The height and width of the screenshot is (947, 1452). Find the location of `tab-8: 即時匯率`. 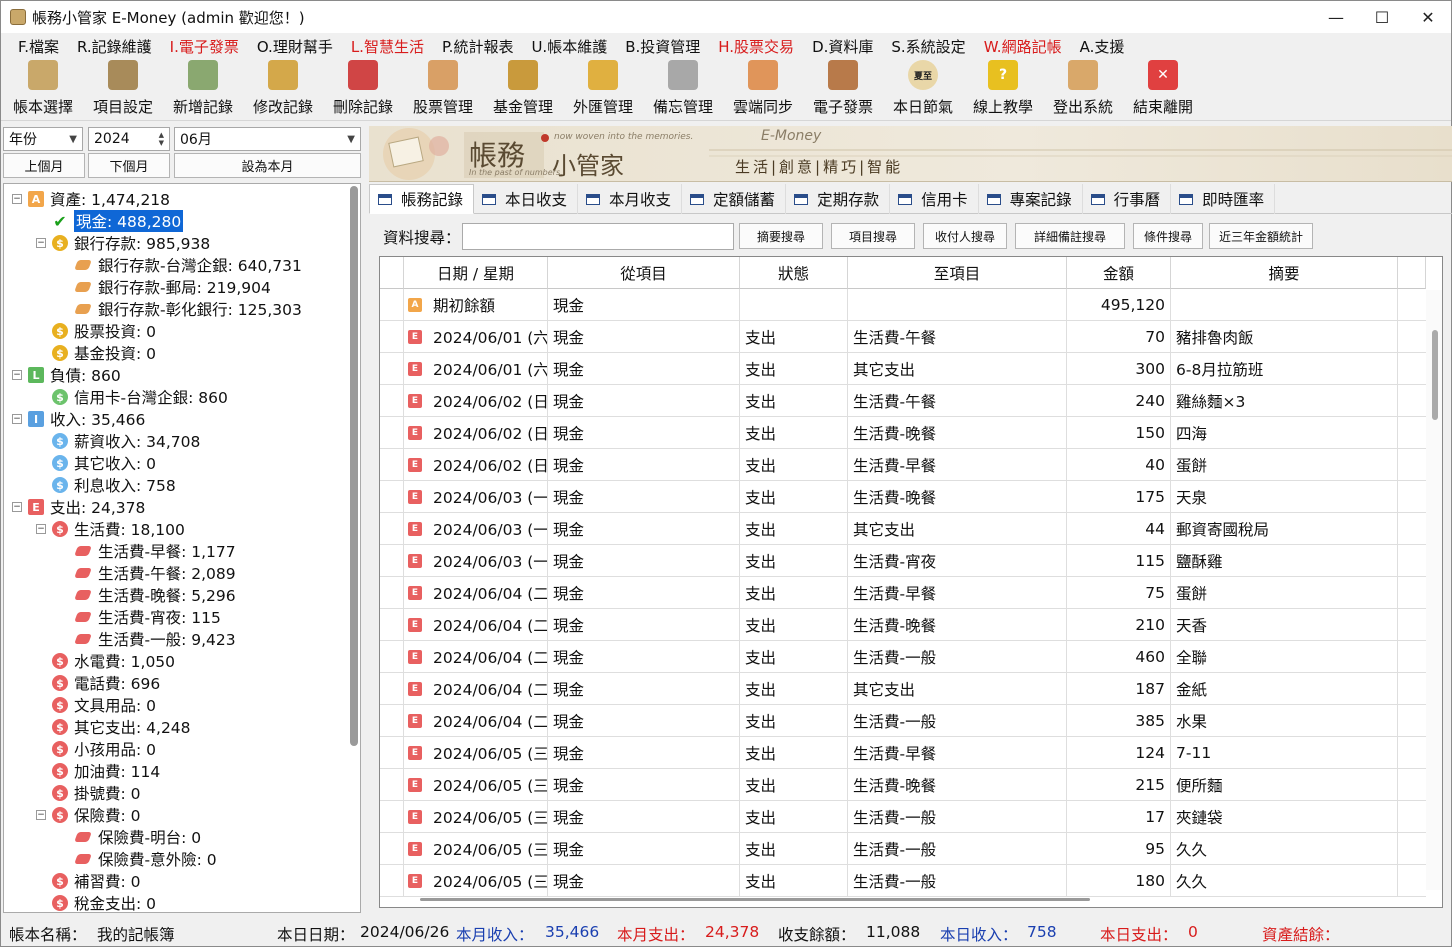

tab-8: 即時匯率 is located at coordinates (1223, 199).